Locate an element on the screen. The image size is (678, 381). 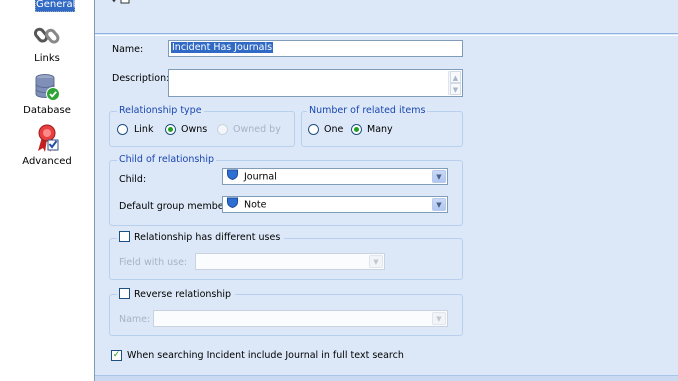
one-radio is located at coordinates (313, 129).